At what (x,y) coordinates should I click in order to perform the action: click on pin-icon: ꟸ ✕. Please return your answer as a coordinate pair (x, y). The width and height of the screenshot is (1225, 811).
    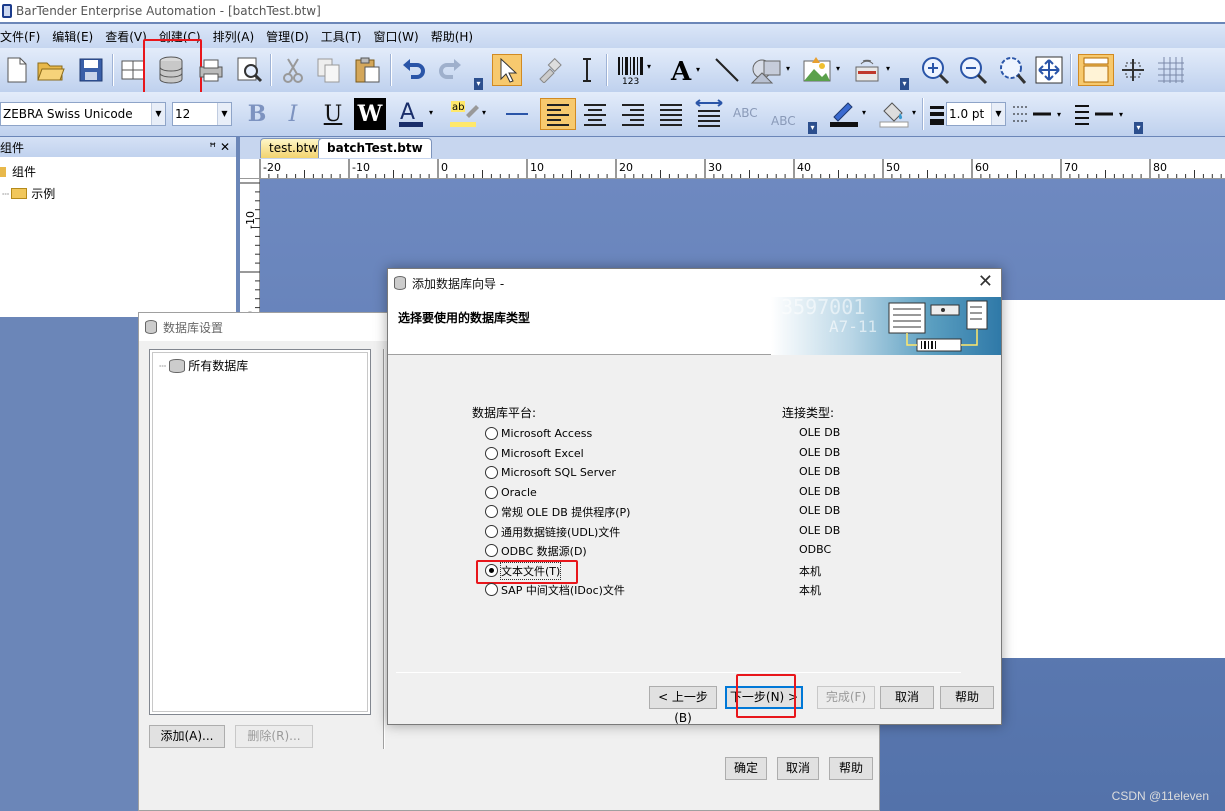
    Looking at the image, I should click on (219, 147).